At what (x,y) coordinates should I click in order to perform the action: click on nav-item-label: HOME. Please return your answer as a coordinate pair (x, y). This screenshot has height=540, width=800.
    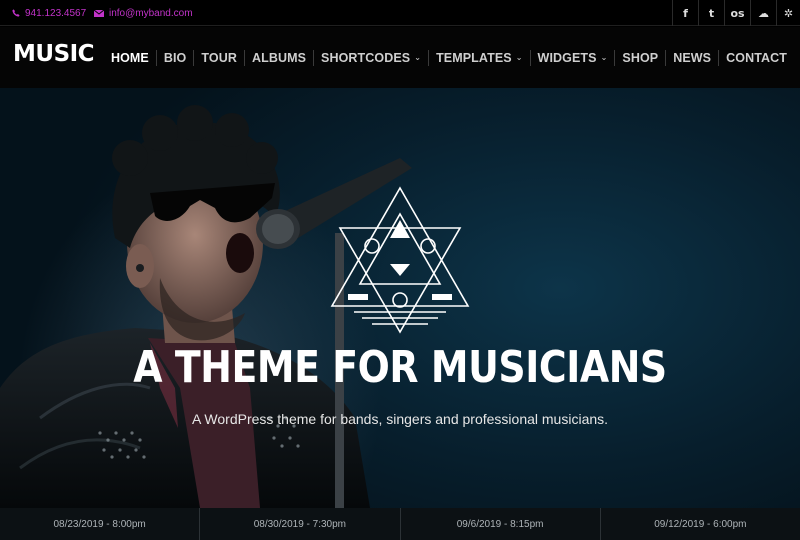
    Looking at the image, I should click on (129, 57).